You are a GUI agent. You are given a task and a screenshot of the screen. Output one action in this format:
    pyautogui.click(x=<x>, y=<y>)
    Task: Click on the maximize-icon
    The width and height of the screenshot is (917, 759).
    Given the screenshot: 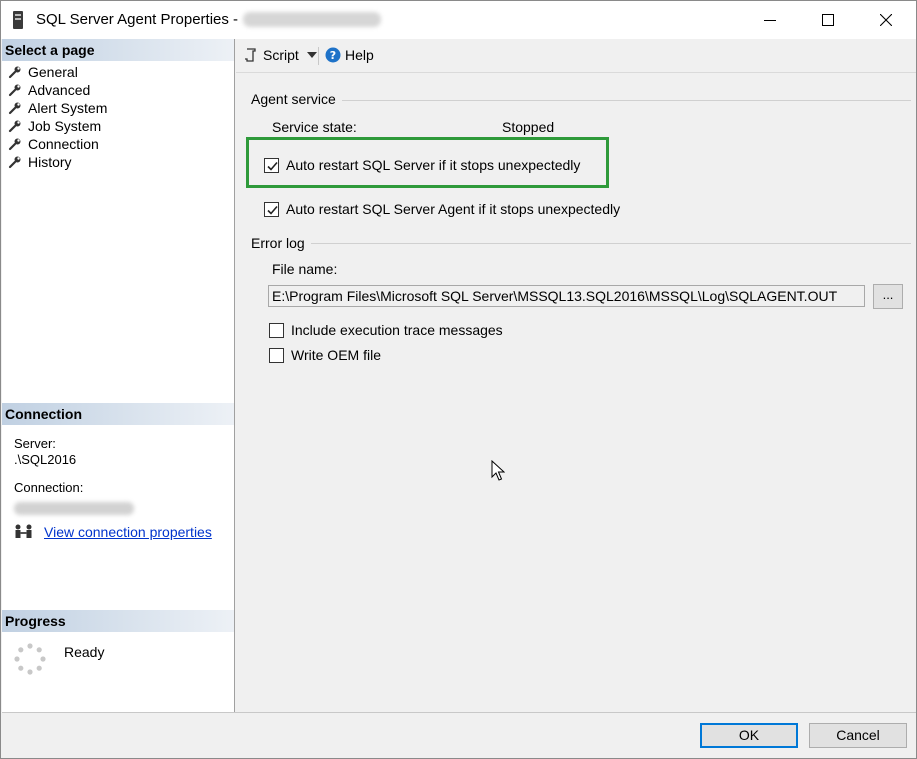 What is the action you would take?
    pyautogui.click(x=828, y=20)
    